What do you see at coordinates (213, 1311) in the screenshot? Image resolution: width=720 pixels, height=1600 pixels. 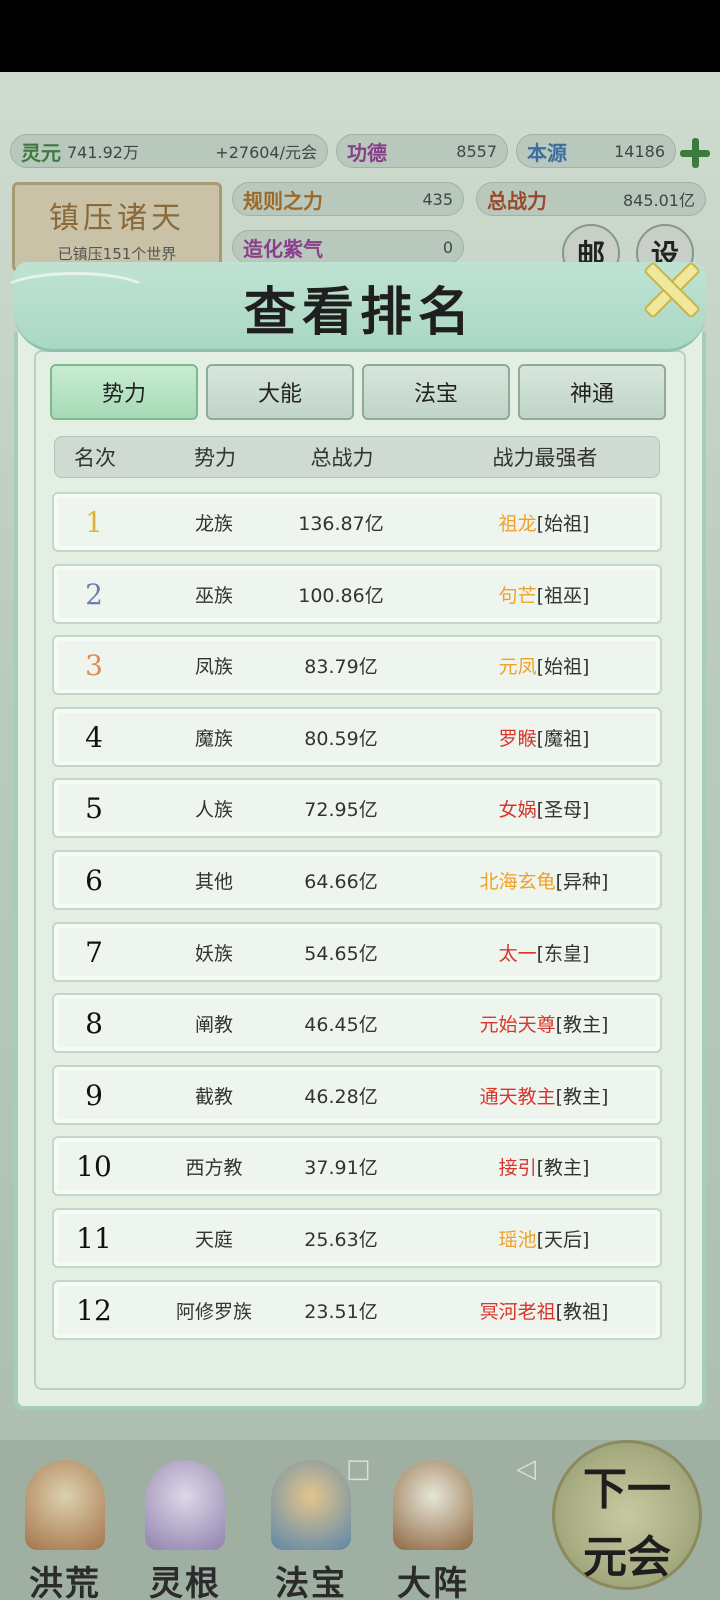 I see `row-faction: 阿修罗族` at bounding box center [213, 1311].